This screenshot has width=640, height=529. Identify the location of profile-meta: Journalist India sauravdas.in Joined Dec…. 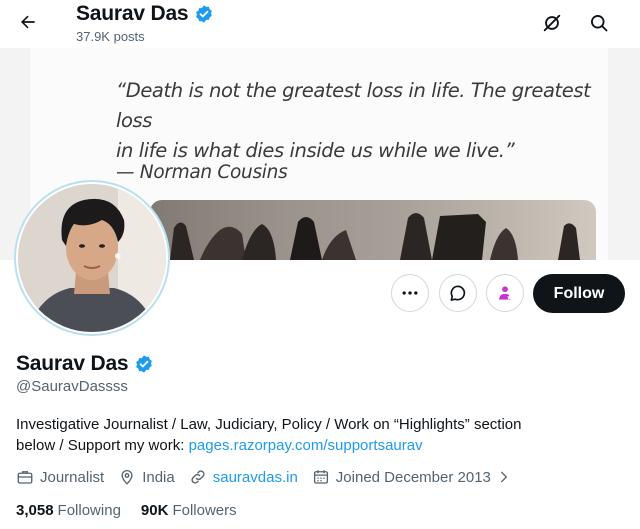
(270, 477).